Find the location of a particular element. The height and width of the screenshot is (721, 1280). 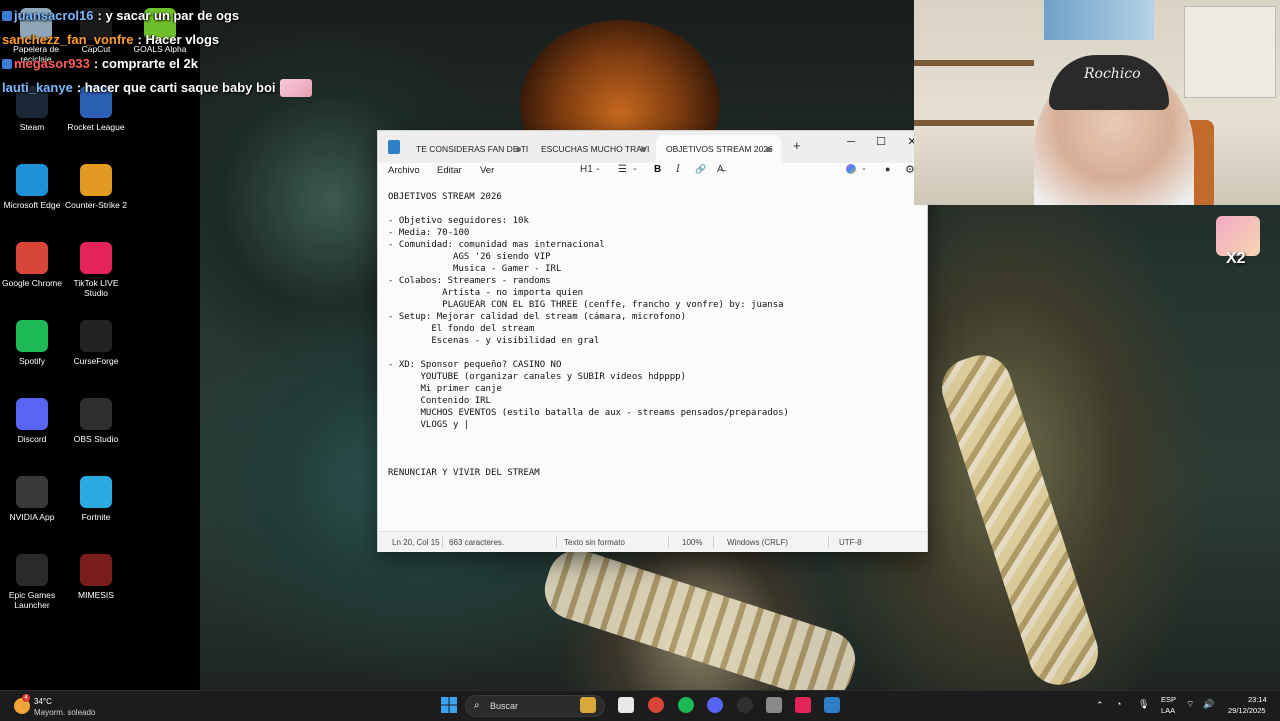

edge-icon is located at coordinates (32, 180).